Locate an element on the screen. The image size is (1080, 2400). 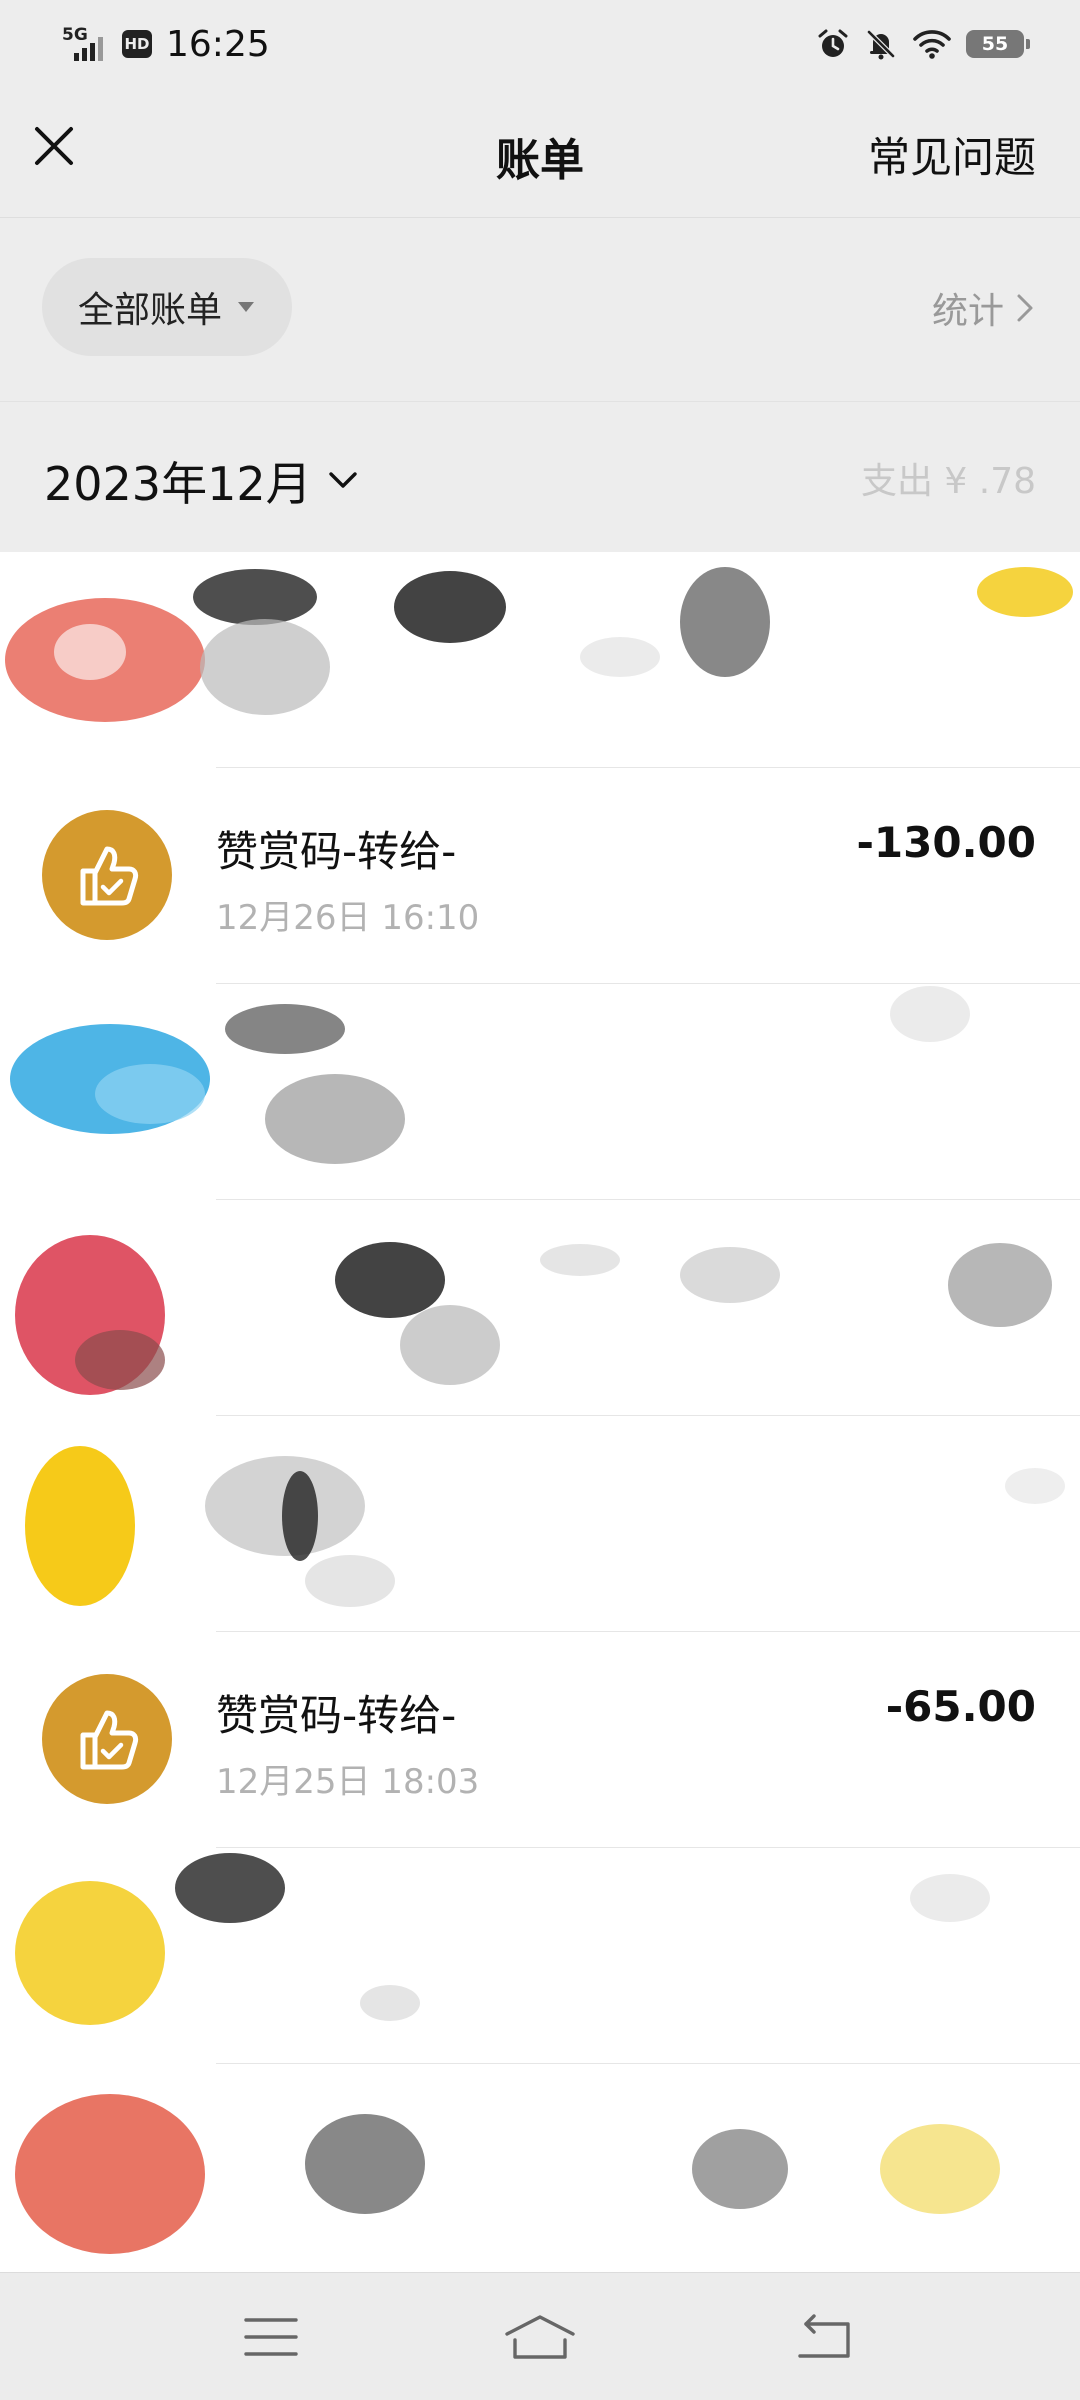
battery-level: 55 is located at coordinates (995, 44).